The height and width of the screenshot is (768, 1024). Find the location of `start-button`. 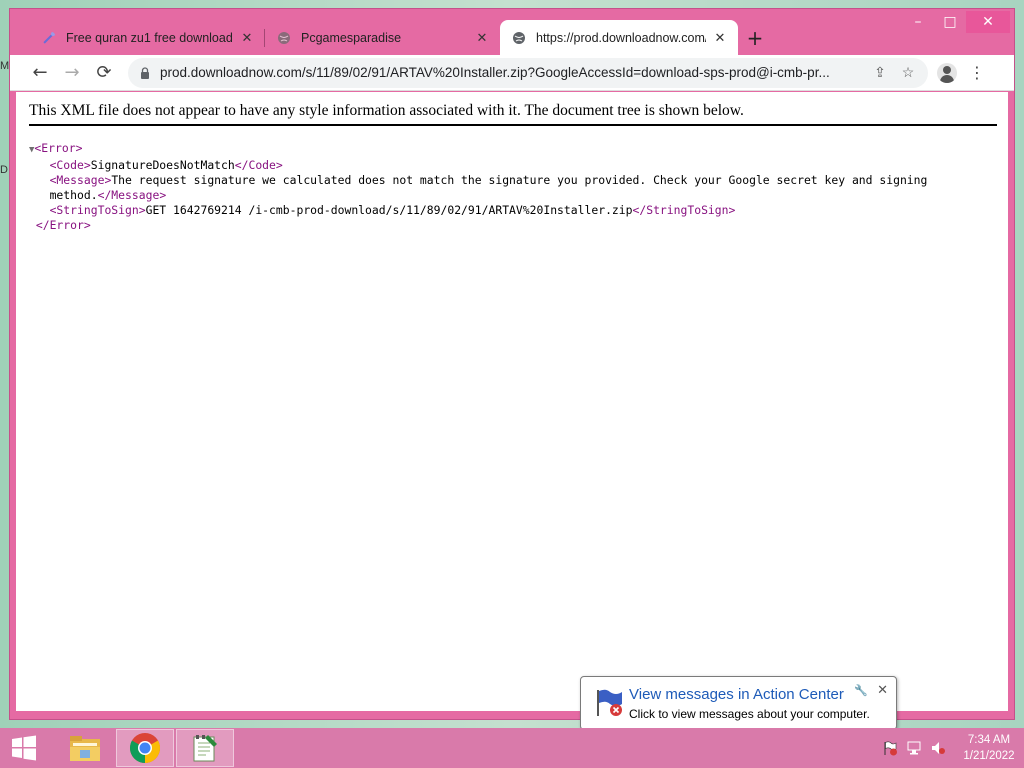

start-button is located at coordinates (24, 748).